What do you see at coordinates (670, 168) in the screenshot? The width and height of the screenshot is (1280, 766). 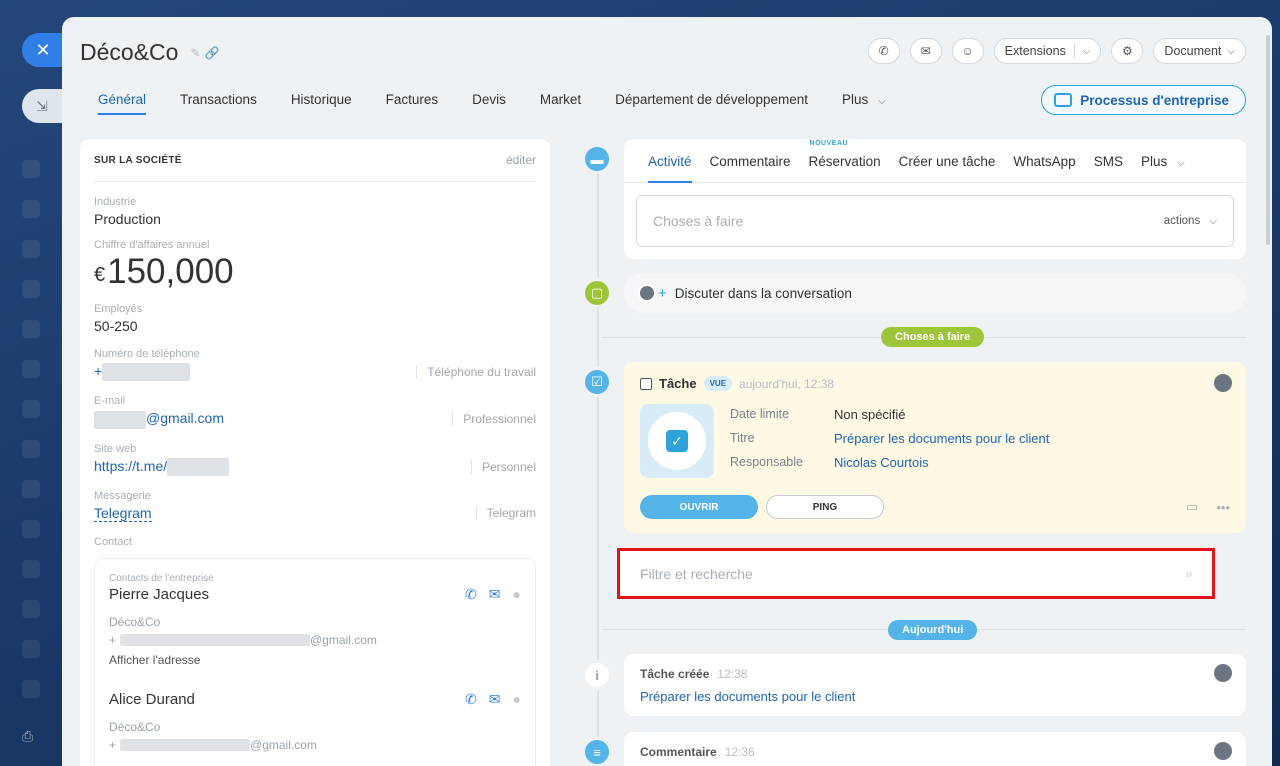 I see `tab-activite: Activité` at bounding box center [670, 168].